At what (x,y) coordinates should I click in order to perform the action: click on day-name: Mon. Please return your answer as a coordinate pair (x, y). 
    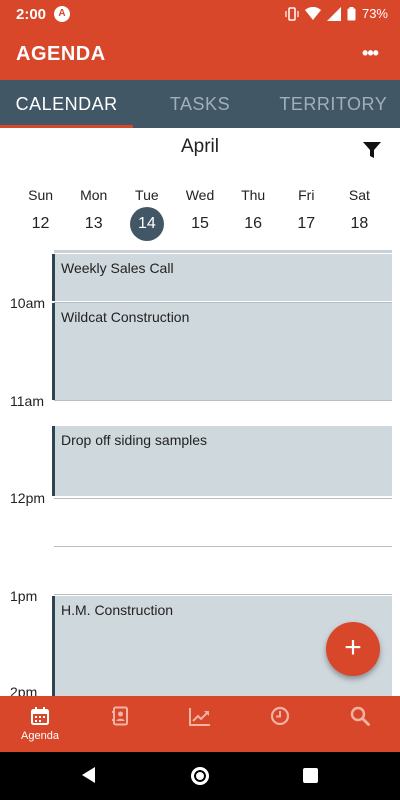
    Looking at the image, I should click on (94, 195).